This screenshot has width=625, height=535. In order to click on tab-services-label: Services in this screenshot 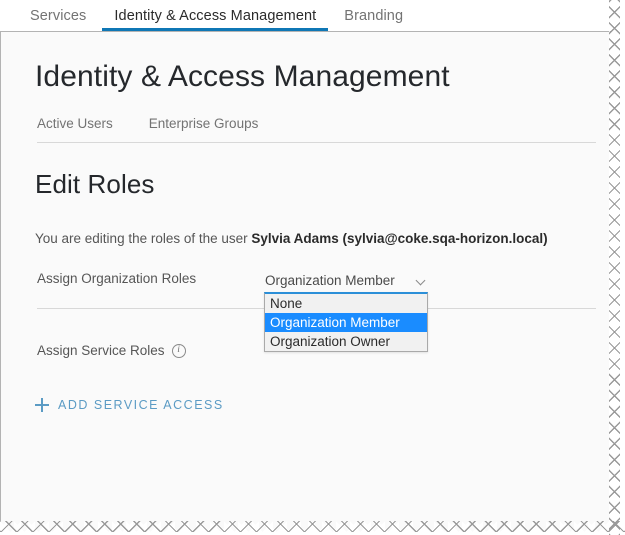, I will do `click(58, 15)`.